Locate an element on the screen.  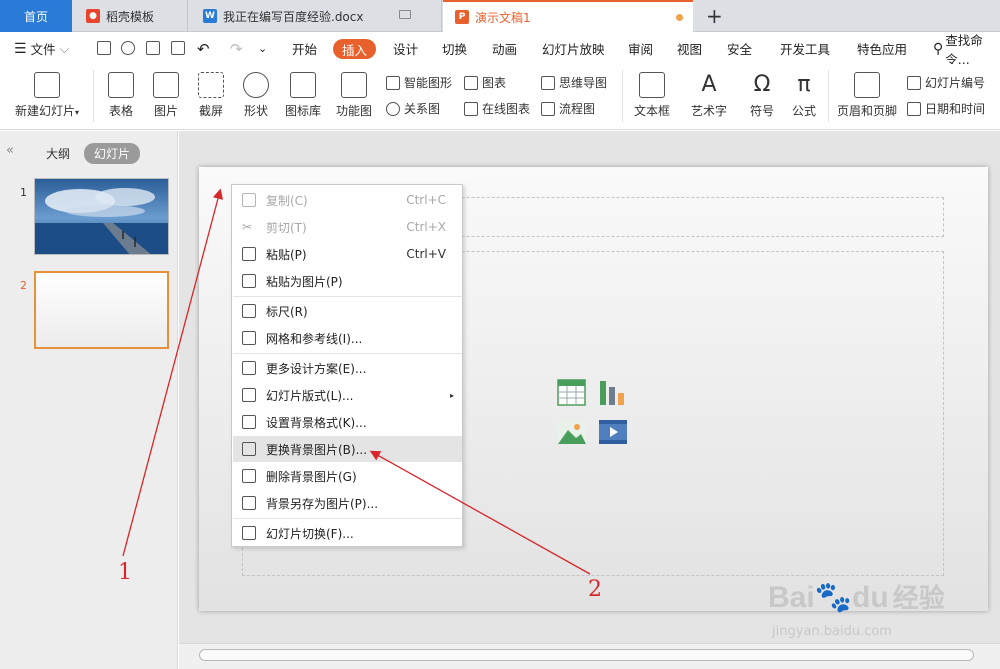
annotation-label-1: 1 is located at coordinates (125, 572).